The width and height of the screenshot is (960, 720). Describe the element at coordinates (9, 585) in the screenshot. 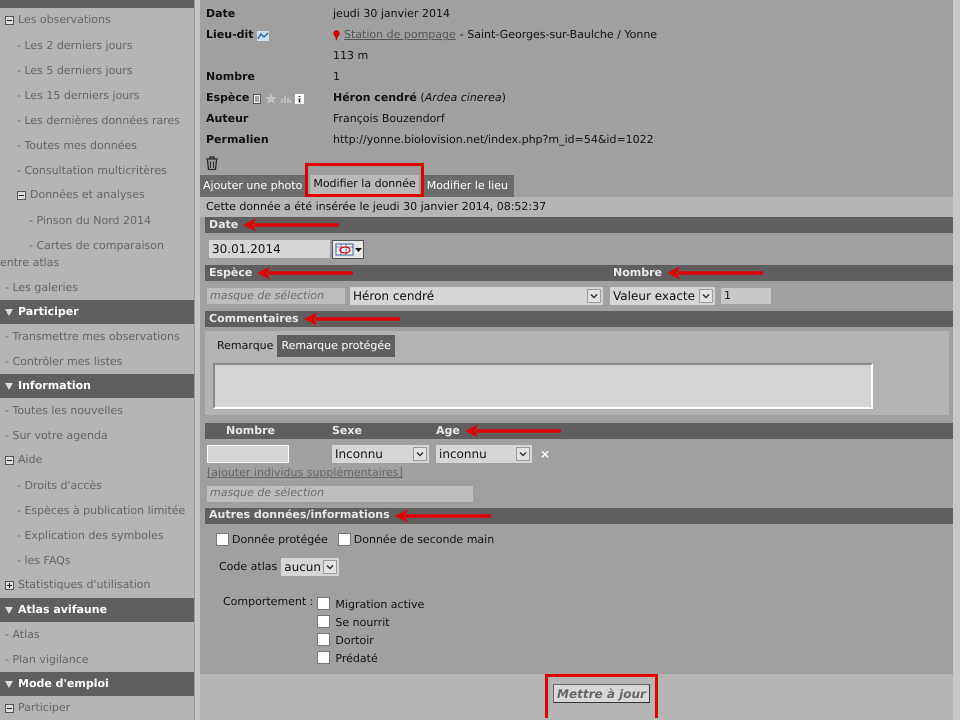

I see `expand-icon` at that location.